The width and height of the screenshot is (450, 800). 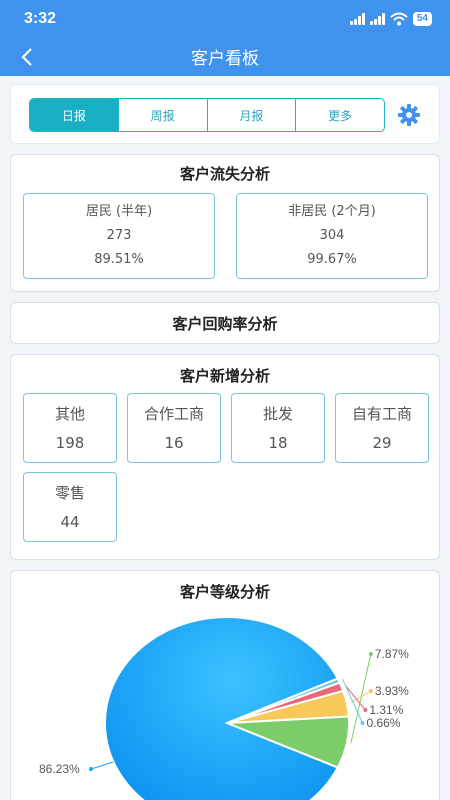 What do you see at coordinates (278, 443) in the screenshot?
I see `new-item-value: 18` at bounding box center [278, 443].